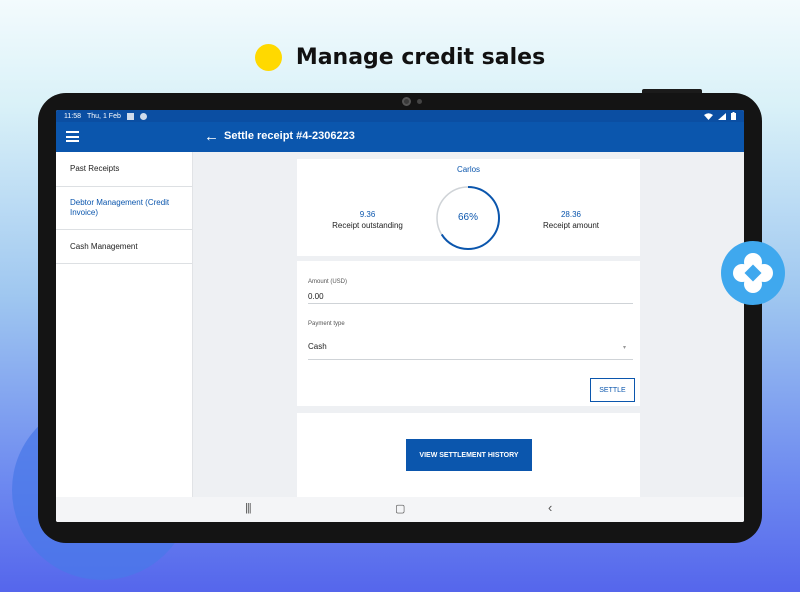  I want to click on menu-icon, so click(72, 136).